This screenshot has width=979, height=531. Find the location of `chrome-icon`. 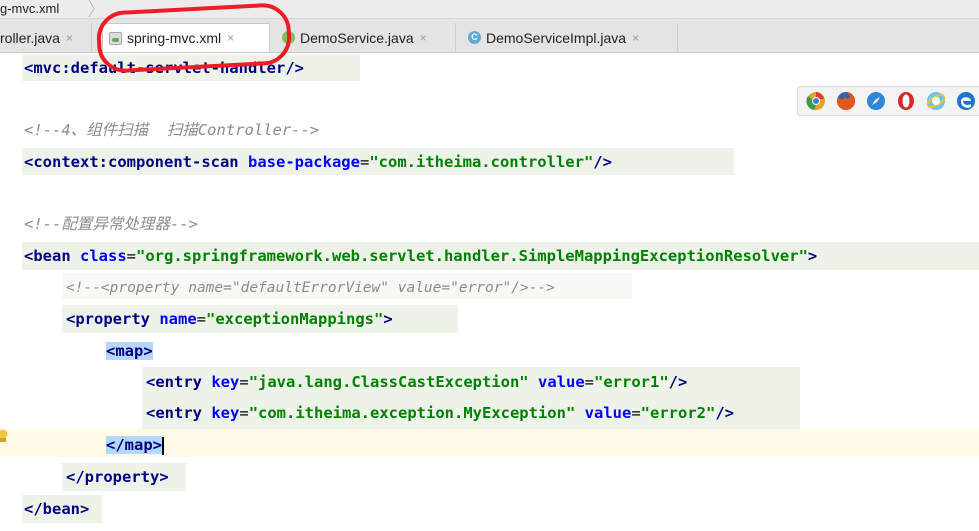

chrome-icon is located at coordinates (816, 101).